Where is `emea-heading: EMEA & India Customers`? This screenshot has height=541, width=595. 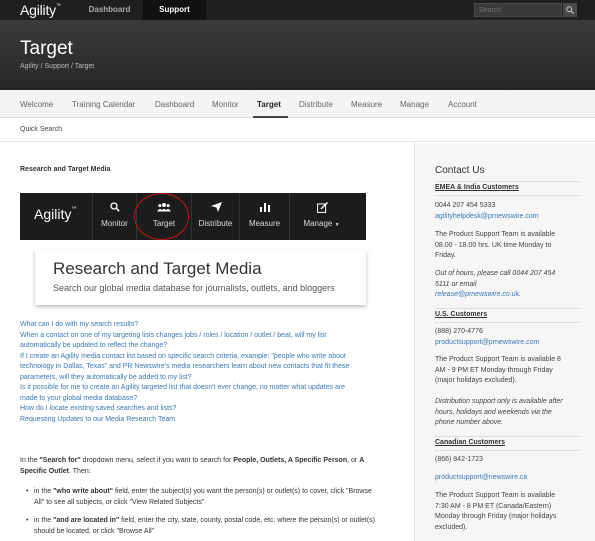 emea-heading: EMEA & India Customers is located at coordinates (477, 187).